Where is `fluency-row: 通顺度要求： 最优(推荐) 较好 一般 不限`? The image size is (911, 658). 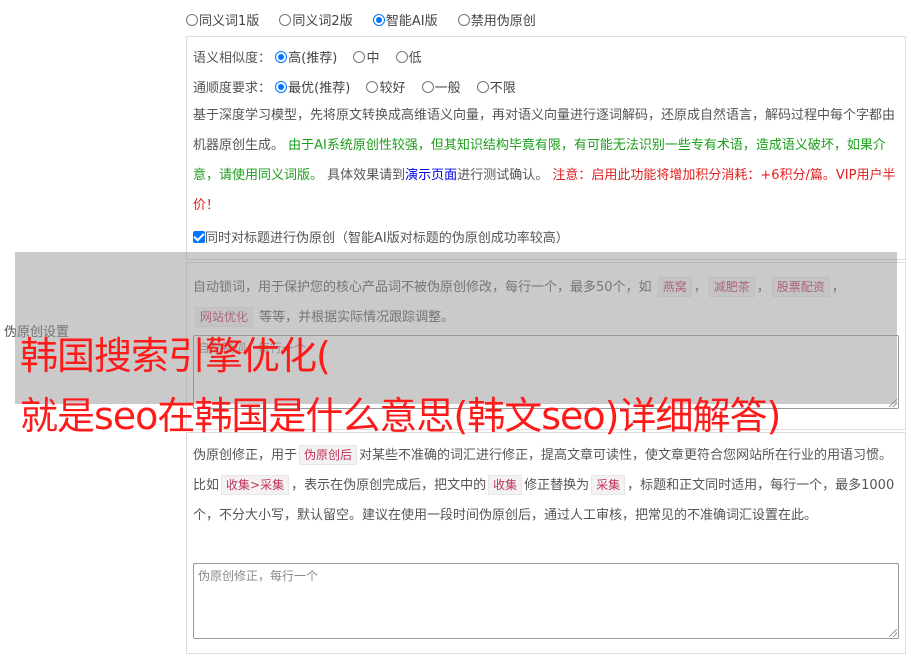 fluency-row: 通顺度要求： 最优(推荐) 较好 一般 不限 is located at coordinates (360, 86).